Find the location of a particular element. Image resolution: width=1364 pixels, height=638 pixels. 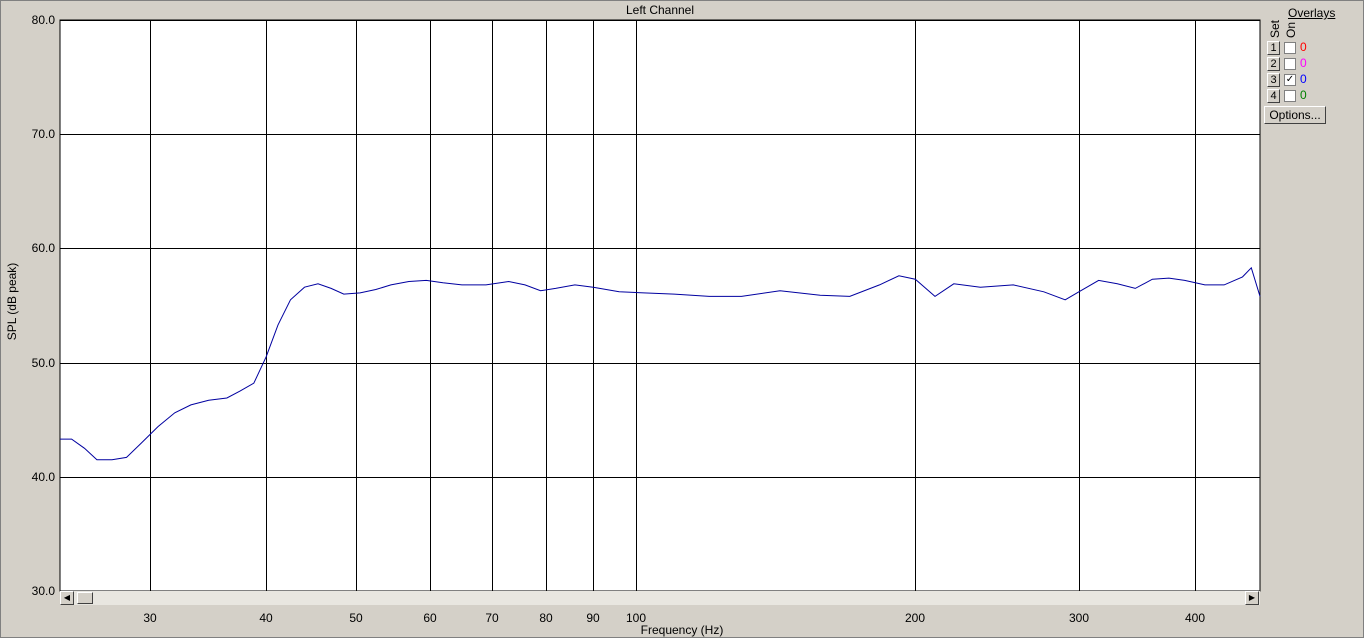

x-axis-label: Frequency (Hz) is located at coordinates (682, 630).